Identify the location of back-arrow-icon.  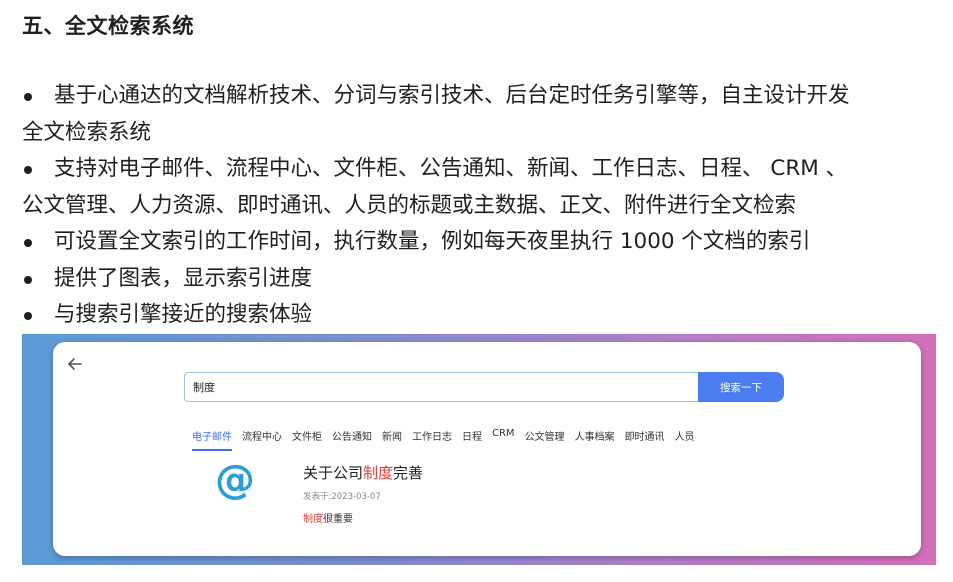
(75, 364).